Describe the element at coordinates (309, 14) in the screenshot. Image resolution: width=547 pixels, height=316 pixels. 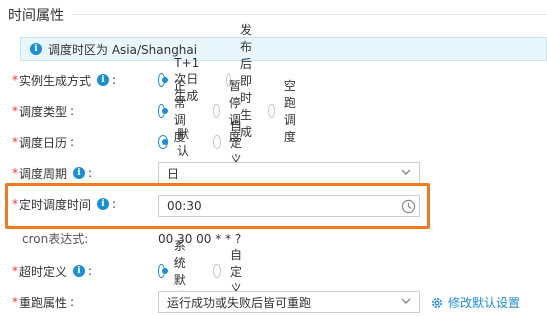
I see `section-divider` at that location.